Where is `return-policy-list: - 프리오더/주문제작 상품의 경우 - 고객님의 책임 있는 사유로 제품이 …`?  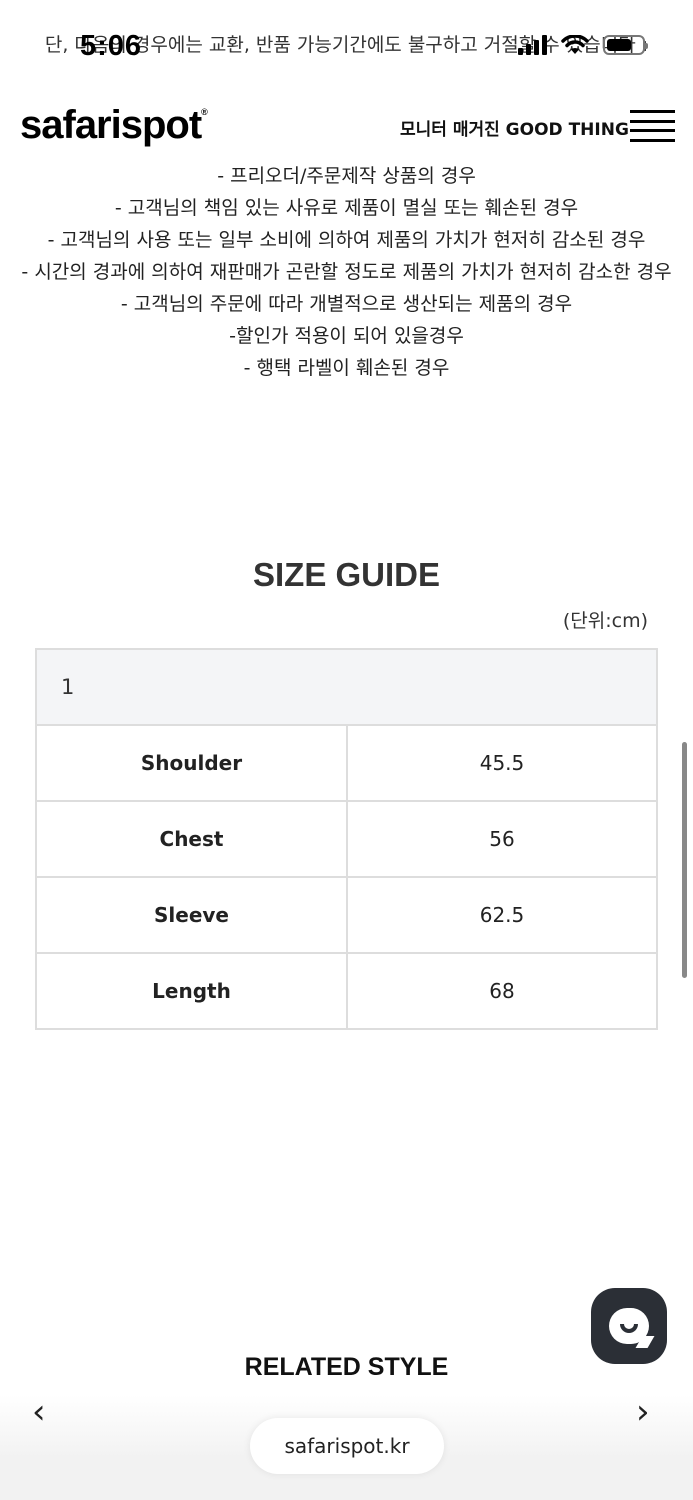 return-policy-list: - 프리오더/주문제작 상품의 경우 - 고객님의 책임 있는 사유로 제품이 … is located at coordinates (346, 272).